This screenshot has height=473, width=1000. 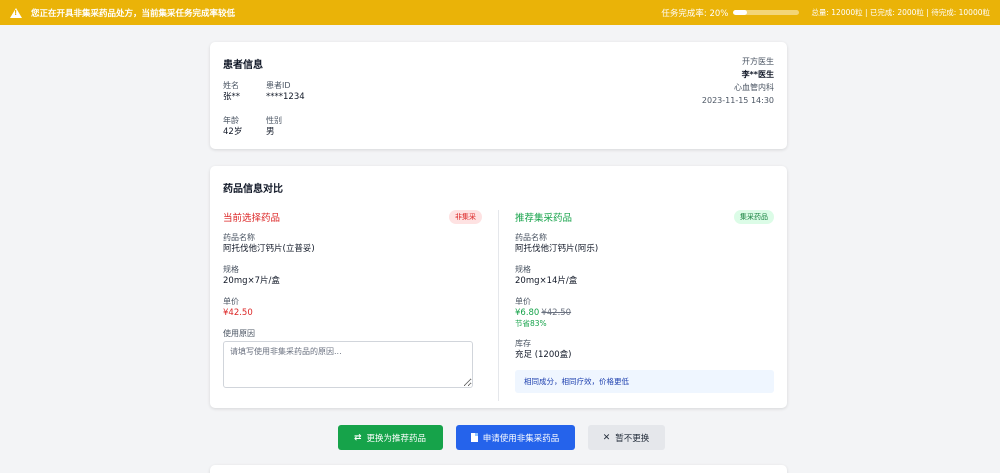 What do you see at coordinates (557, 249) in the screenshot?
I see `recommended-drug-name: 阿托伐他汀钙片(阿乐)` at bounding box center [557, 249].